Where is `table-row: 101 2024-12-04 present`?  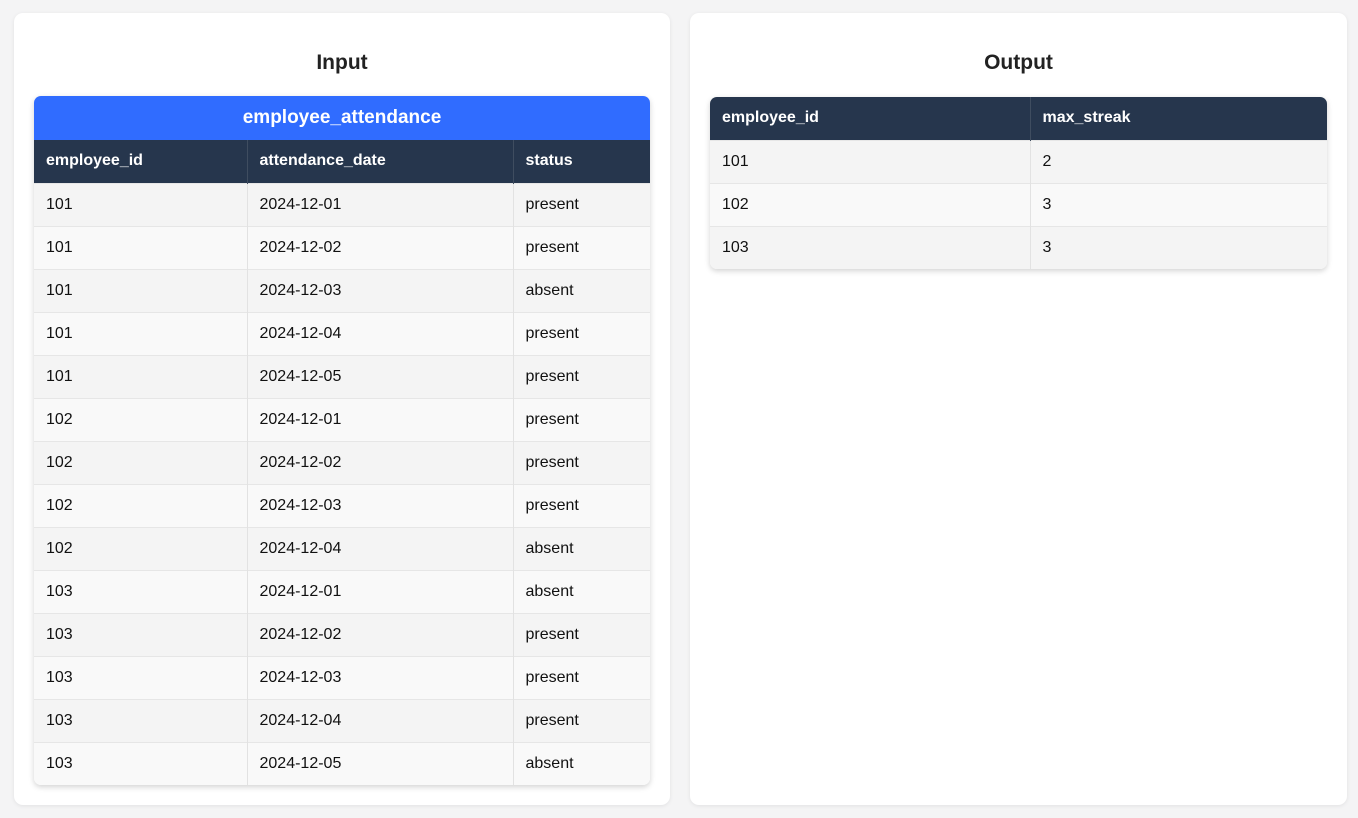
table-row: 101 2024-12-04 present is located at coordinates (342, 333).